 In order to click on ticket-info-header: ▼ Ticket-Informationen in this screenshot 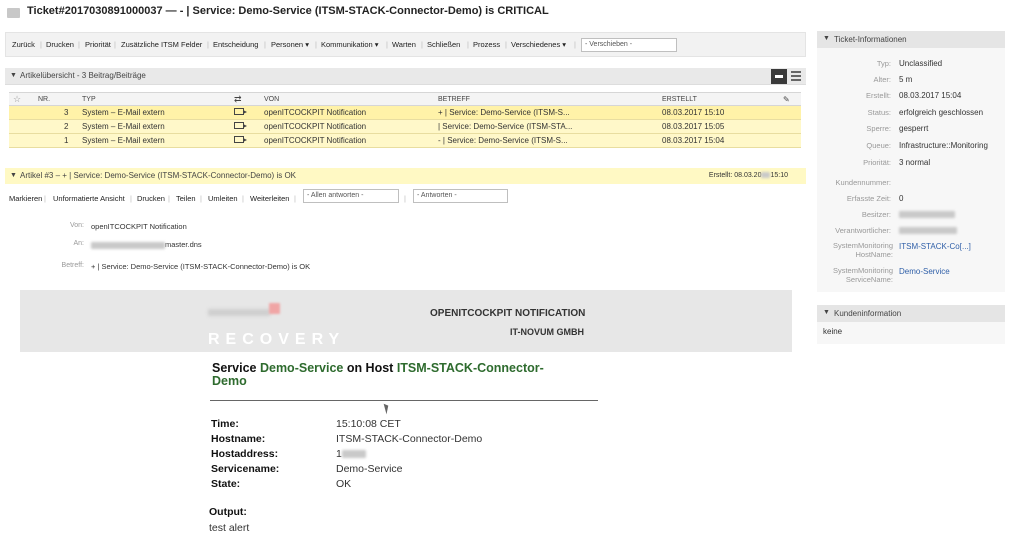, I will do `click(911, 39)`.